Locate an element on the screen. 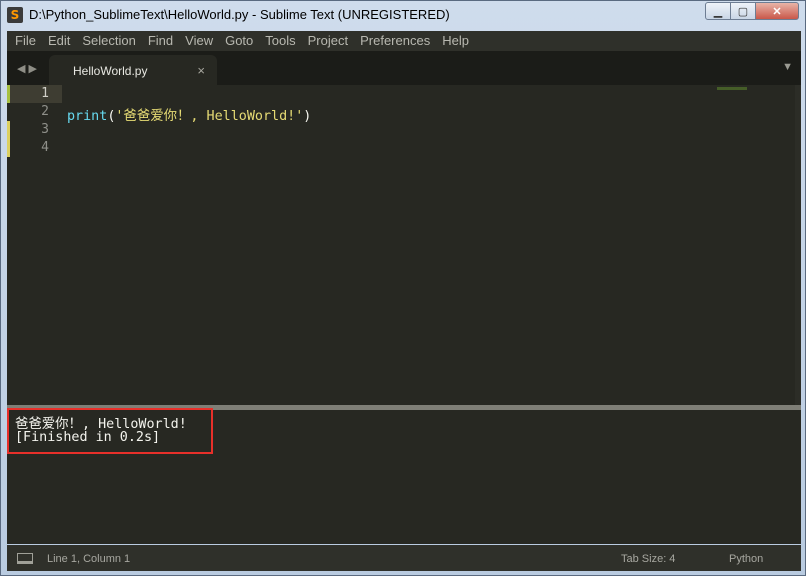 This screenshot has width=806, height=576. tab-helloworld: HelloWorld.py × is located at coordinates (133, 70).